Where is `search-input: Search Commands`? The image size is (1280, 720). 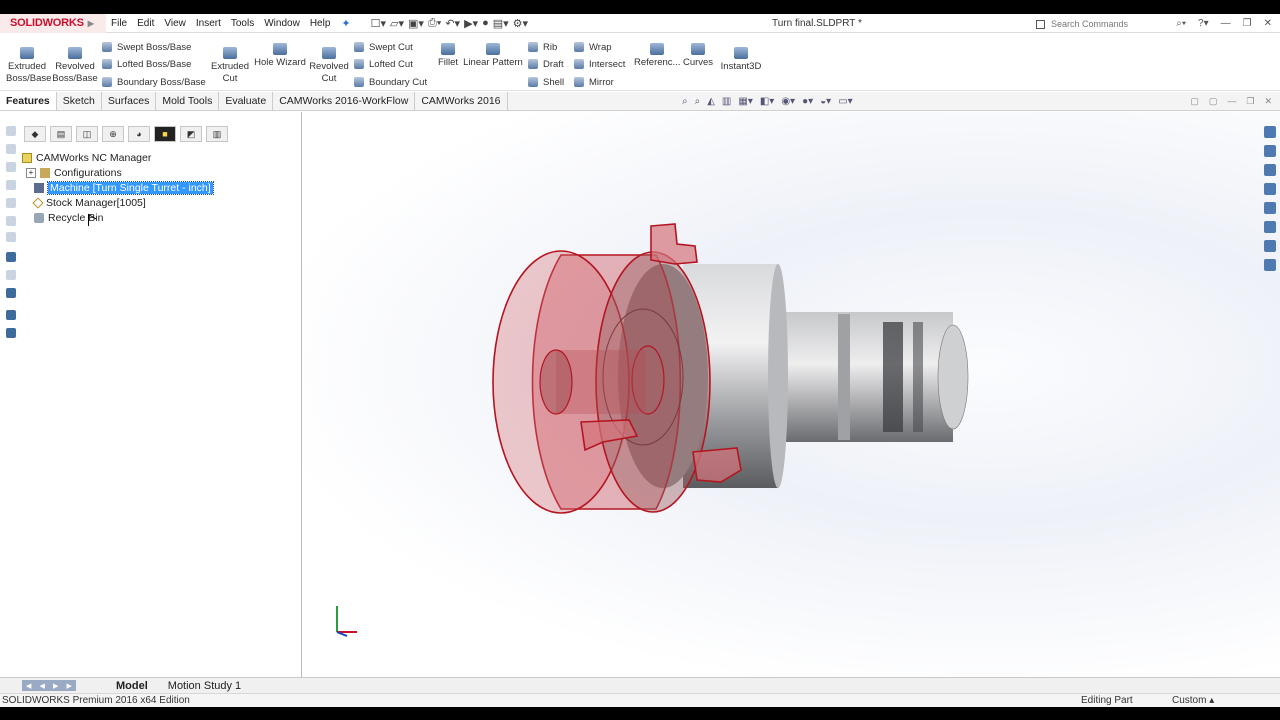 search-input: Search Commands is located at coordinates (1089, 24).